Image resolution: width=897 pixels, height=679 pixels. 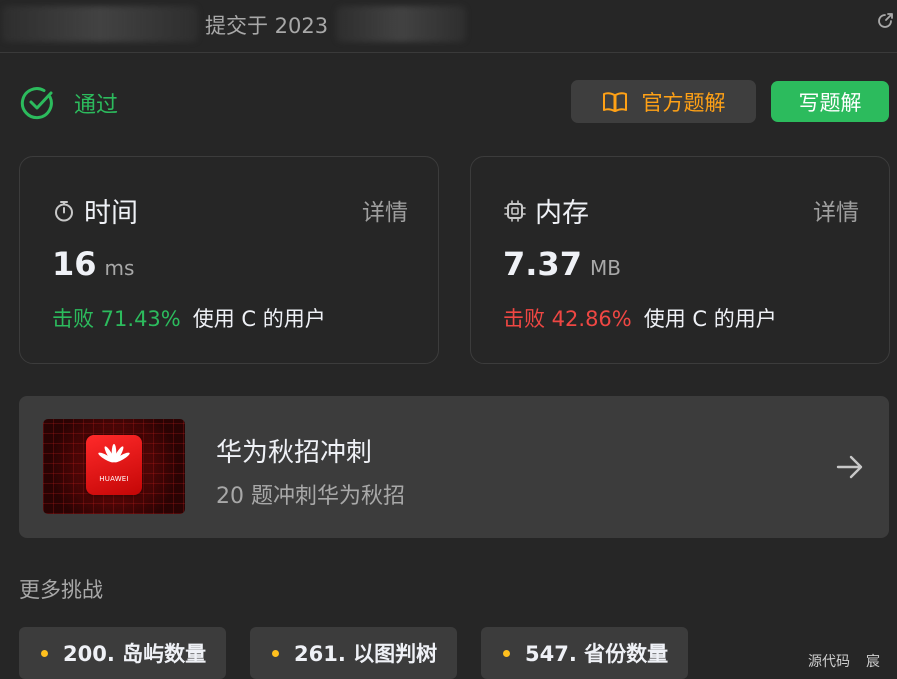 What do you see at coordinates (366, 654) in the screenshot?
I see `challenge-label: 261. 以图判树` at bounding box center [366, 654].